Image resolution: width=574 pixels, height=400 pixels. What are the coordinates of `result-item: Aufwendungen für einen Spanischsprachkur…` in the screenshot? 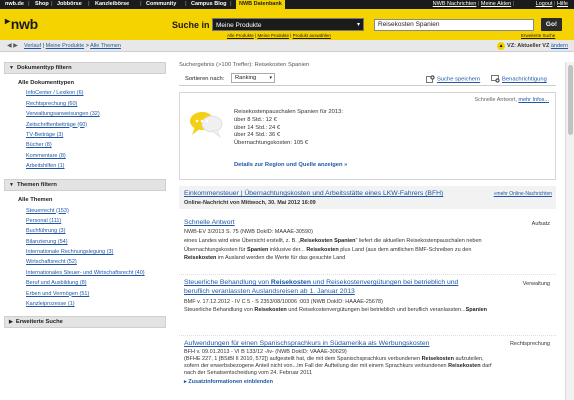 It's located at (367, 358).